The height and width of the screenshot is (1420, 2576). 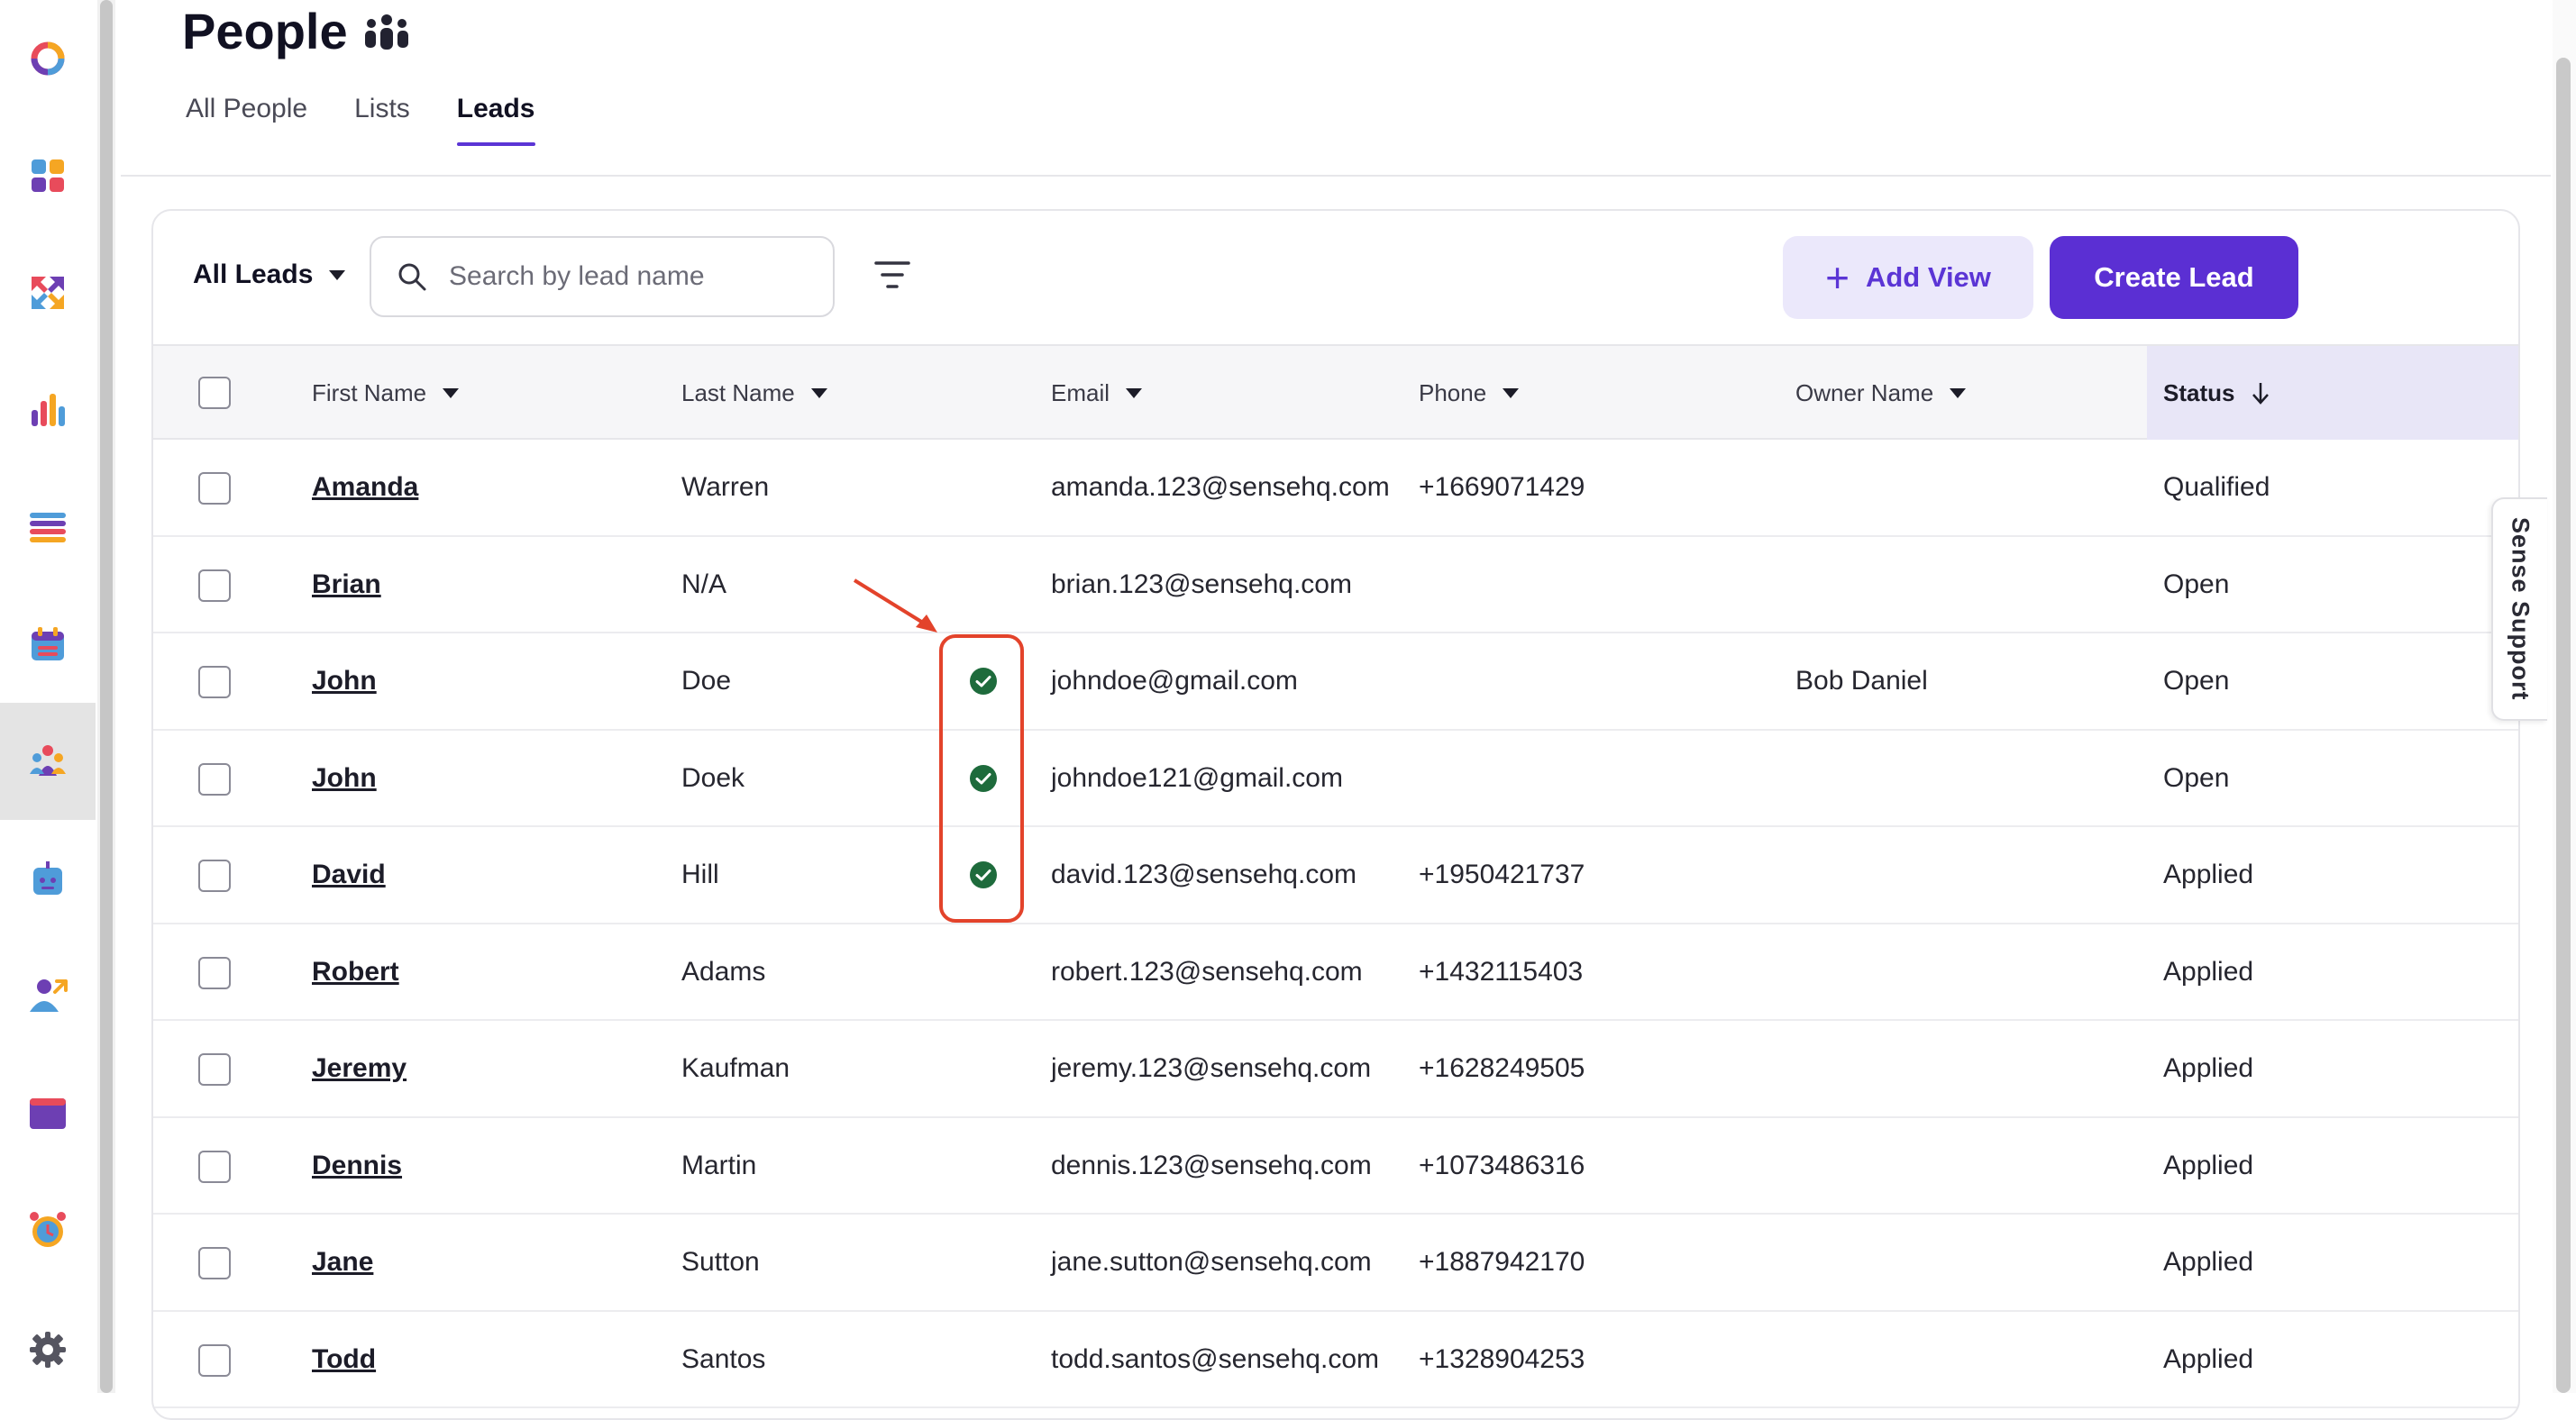 What do you see at coordinates (365, 488) in the screenshot?
I see `first-name-link: Amanda` at bounding box center [365, 488].